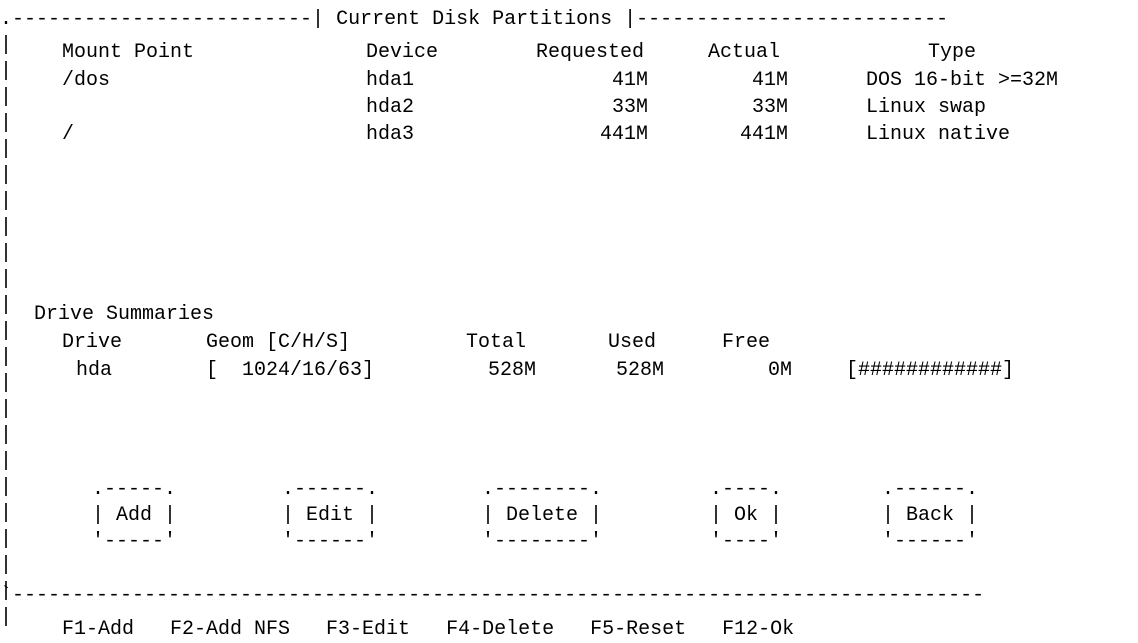 The height and width of the screenshot is (643, 1138). What do you see at coordinates (590, 52) in the screenshot?
I see `col-header-requested: Requested` at bounding box center [590, 52].